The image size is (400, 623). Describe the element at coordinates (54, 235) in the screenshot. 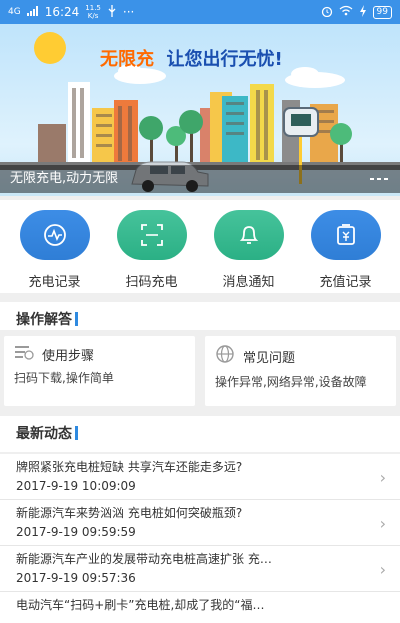

I see `pulse-icon` at that location.